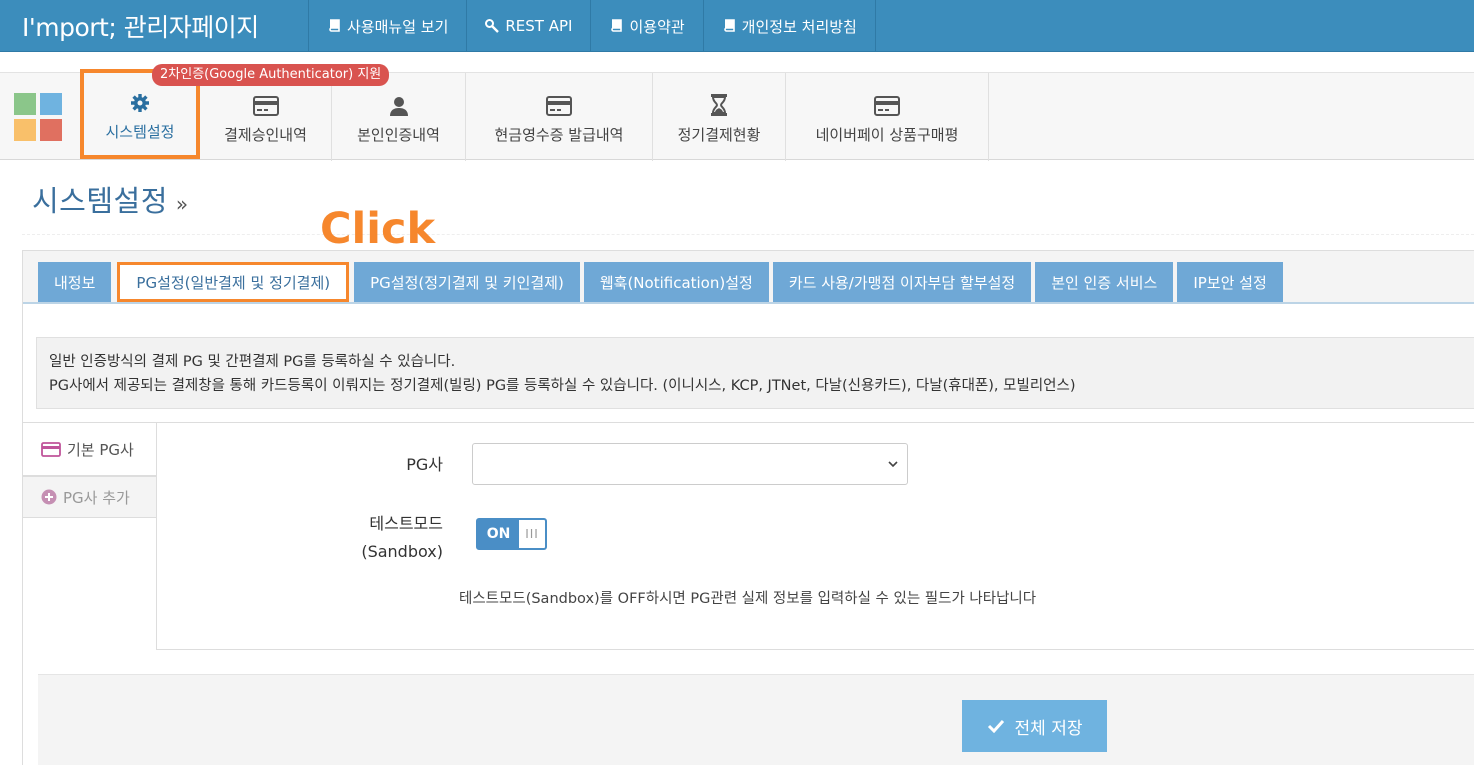 This screenshot has width=1474, height=765. Describe the element at coordinates (75, 282) in the screenshot. I see `tab-my-info: 내정보` at that location.